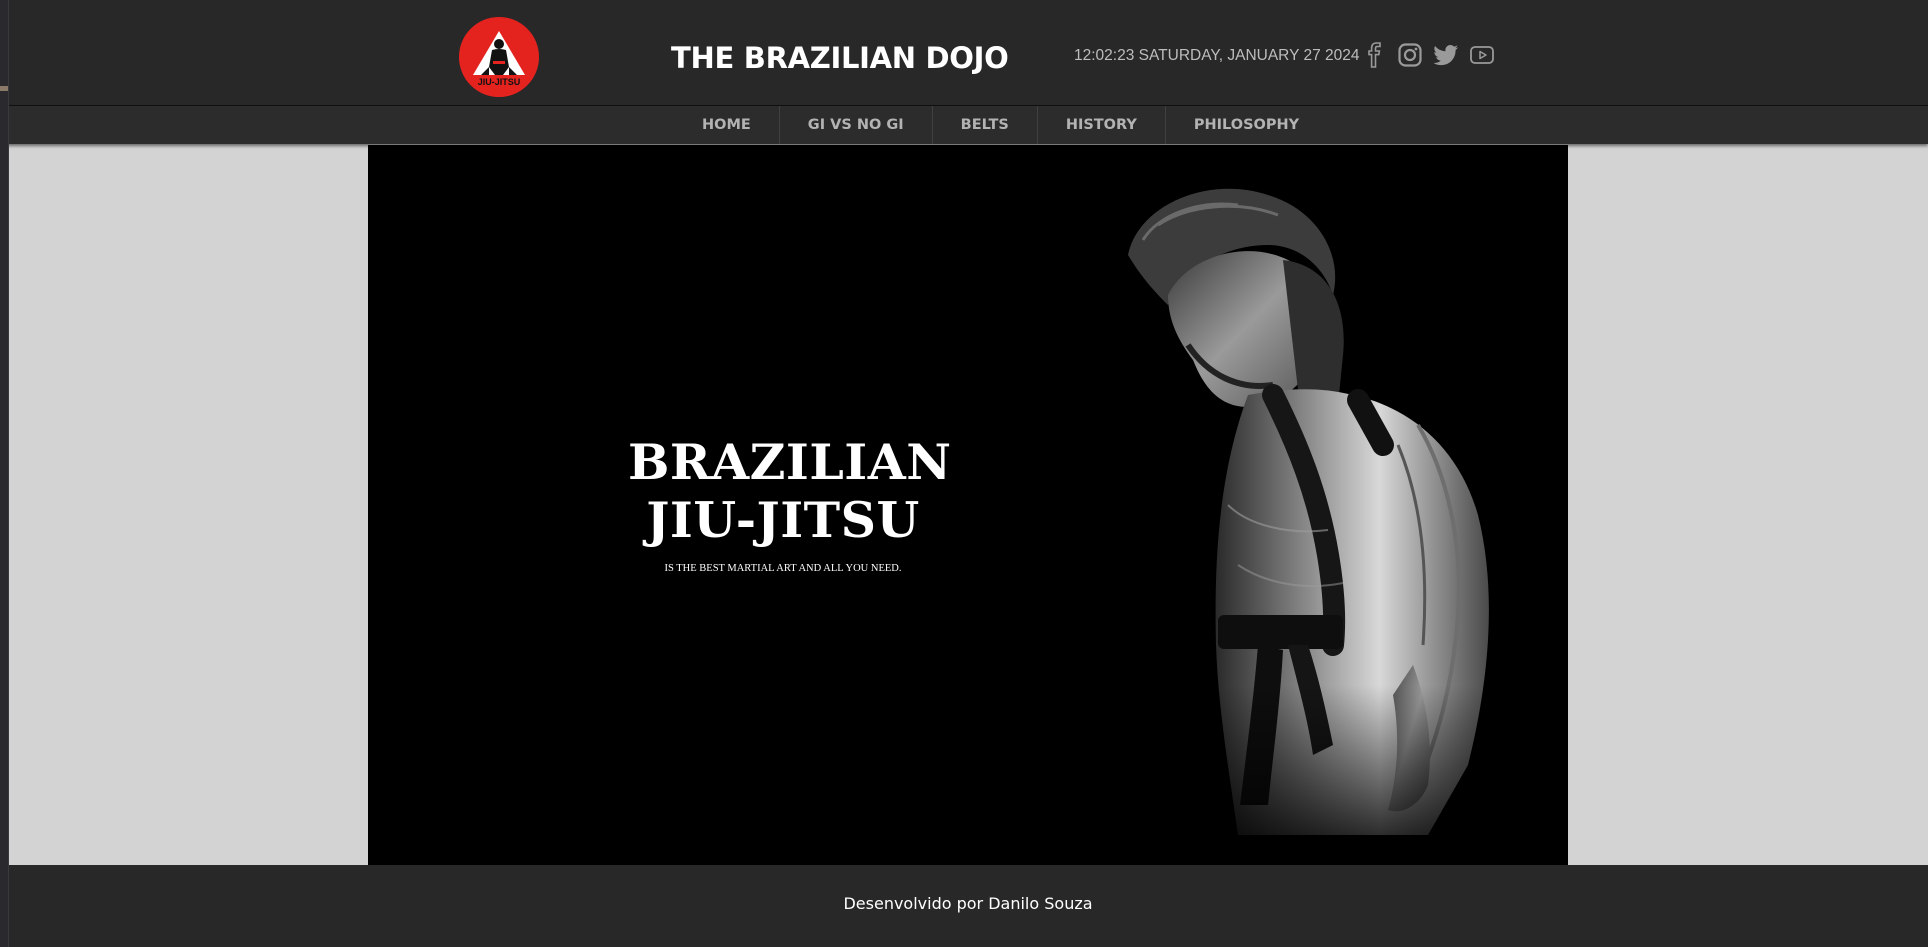 The image size is (1928, 947). What do you see at coordinates (4, 473) in the screenshot?
I see `browser-left-edge` at bounding box center [4, 473].